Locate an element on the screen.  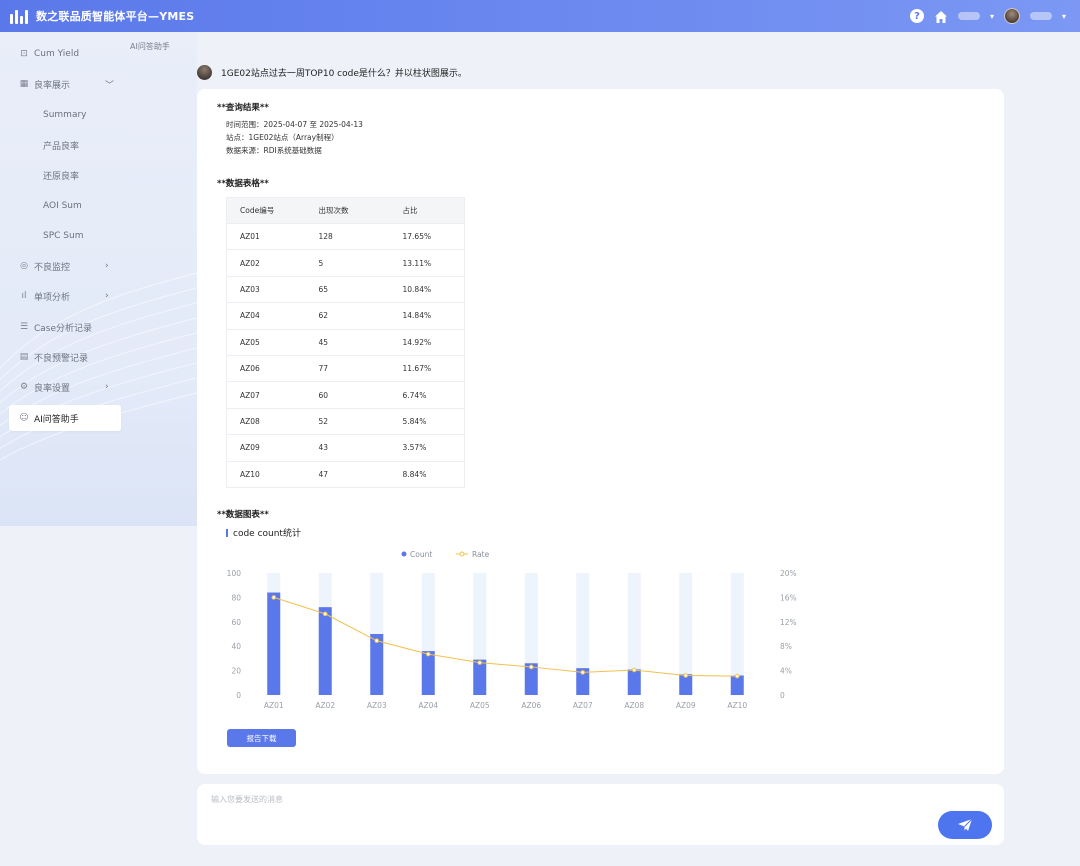
table-cell: 52 is located at coordinates (347, 421).